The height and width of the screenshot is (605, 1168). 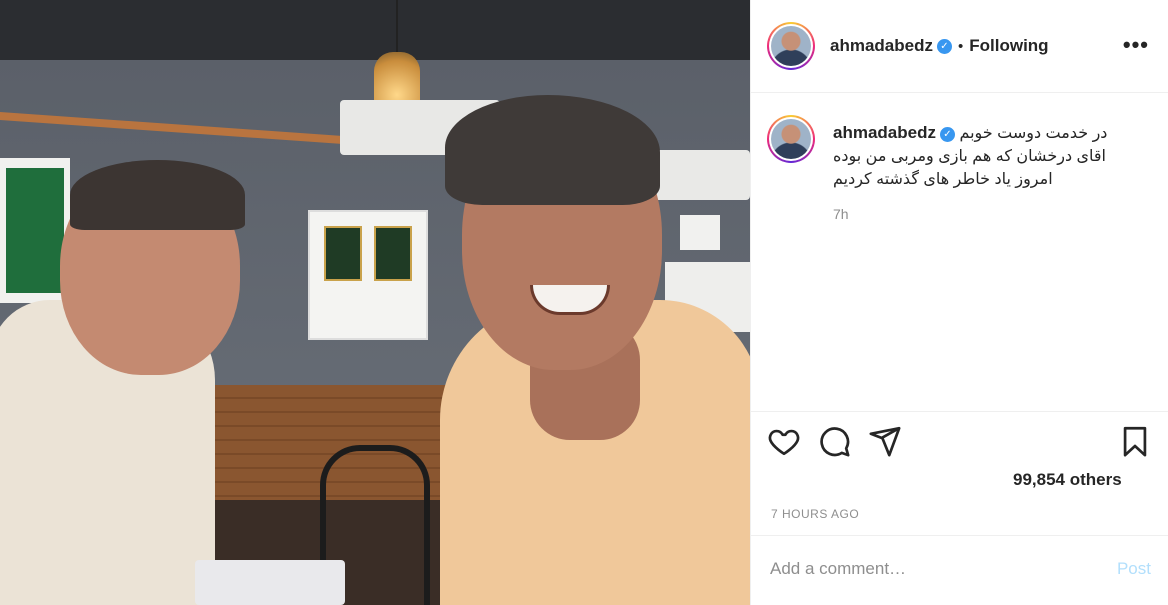 I want to click on post-timestamp: 7 HOURS AGO, so click(x=815, y=514).